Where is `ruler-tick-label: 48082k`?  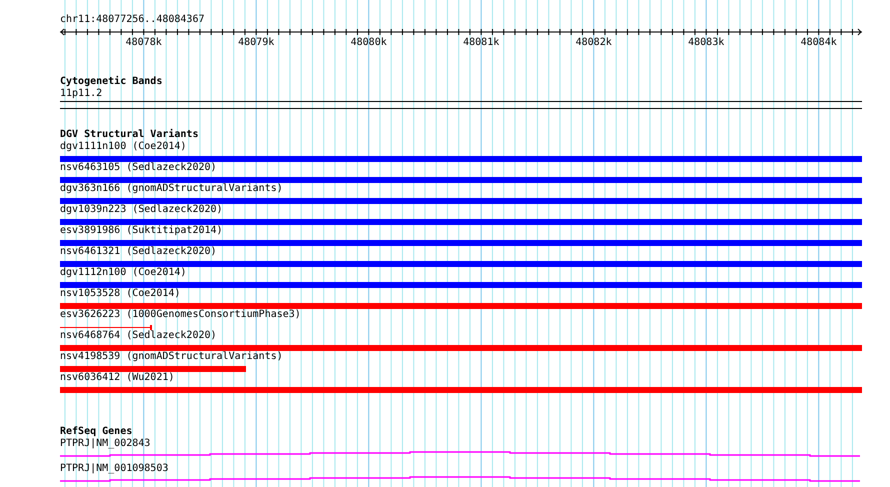
ruler-tick-label: 48082k is located at coordinates (594, 42).